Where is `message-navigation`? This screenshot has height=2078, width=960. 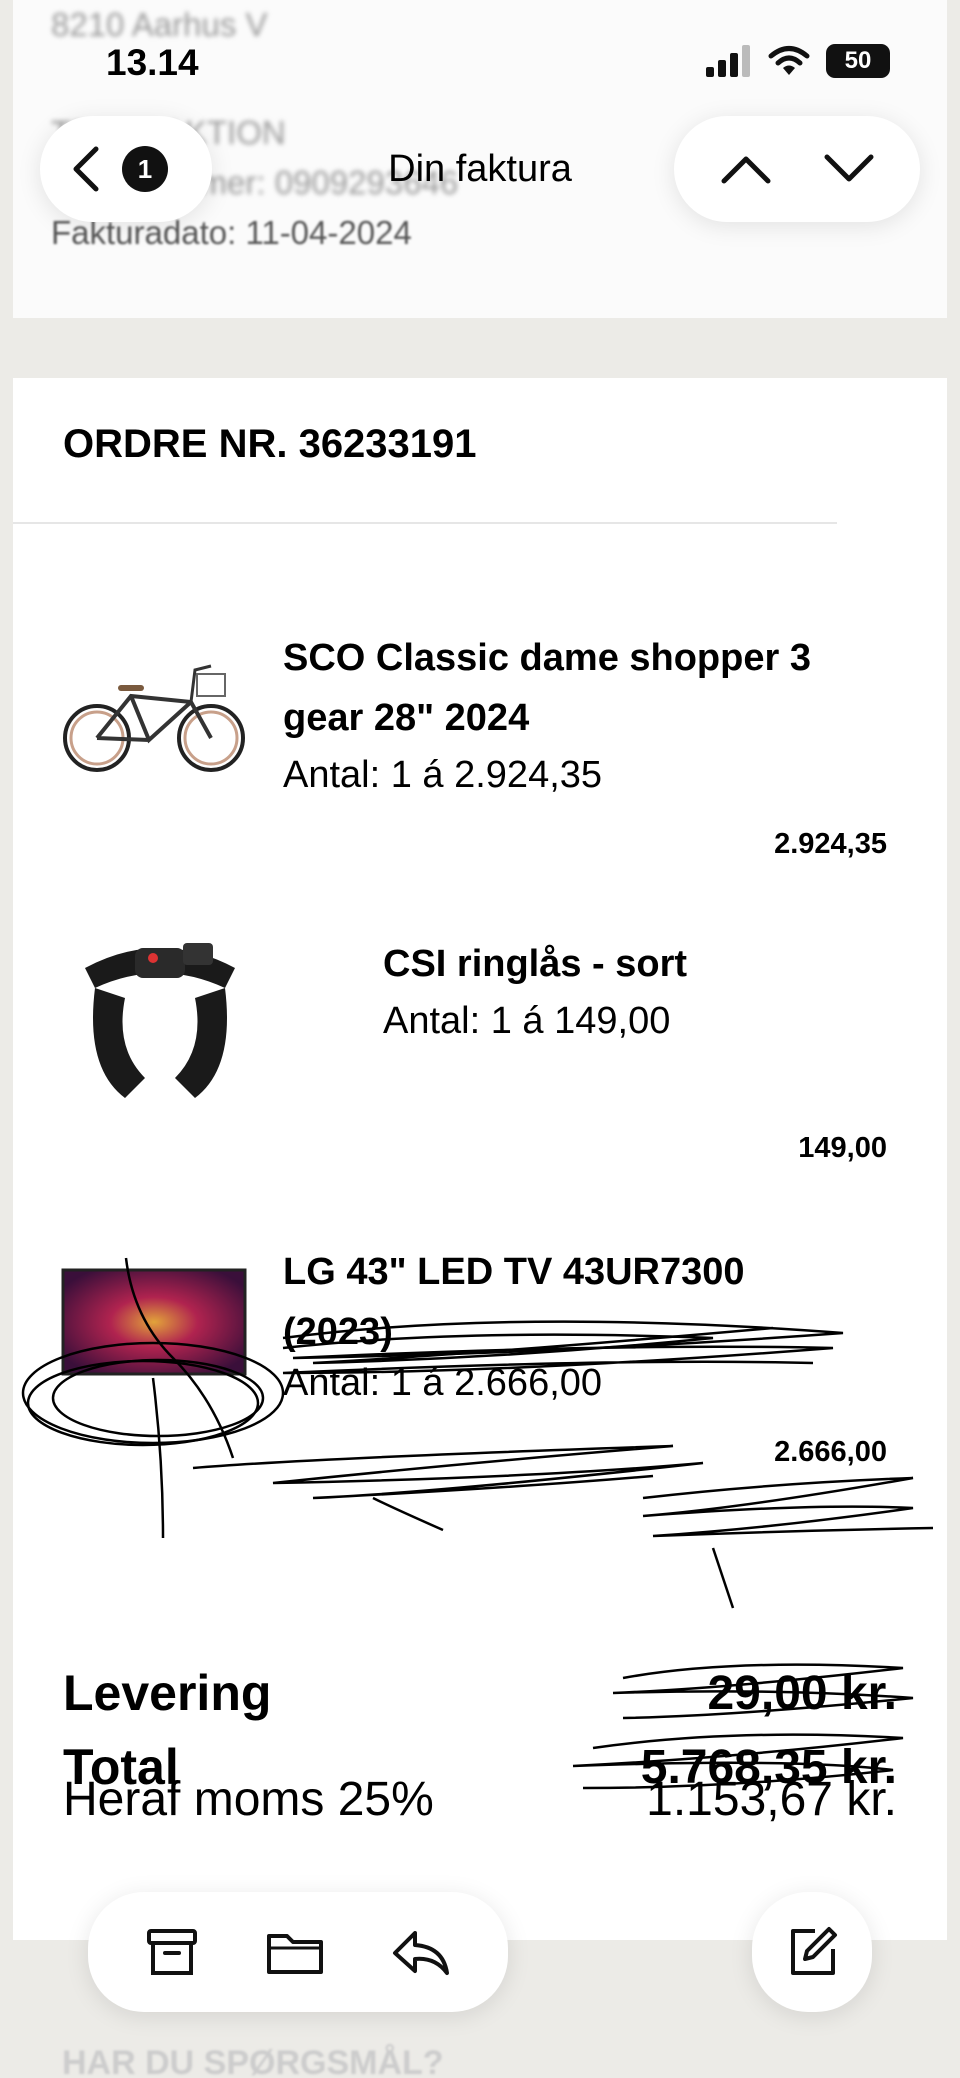 message-navigation is located at coordinates (797, 169).